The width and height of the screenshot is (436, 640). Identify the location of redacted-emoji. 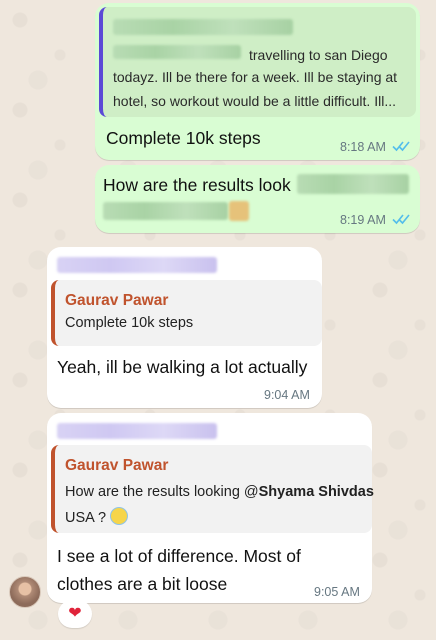
(239, 211).